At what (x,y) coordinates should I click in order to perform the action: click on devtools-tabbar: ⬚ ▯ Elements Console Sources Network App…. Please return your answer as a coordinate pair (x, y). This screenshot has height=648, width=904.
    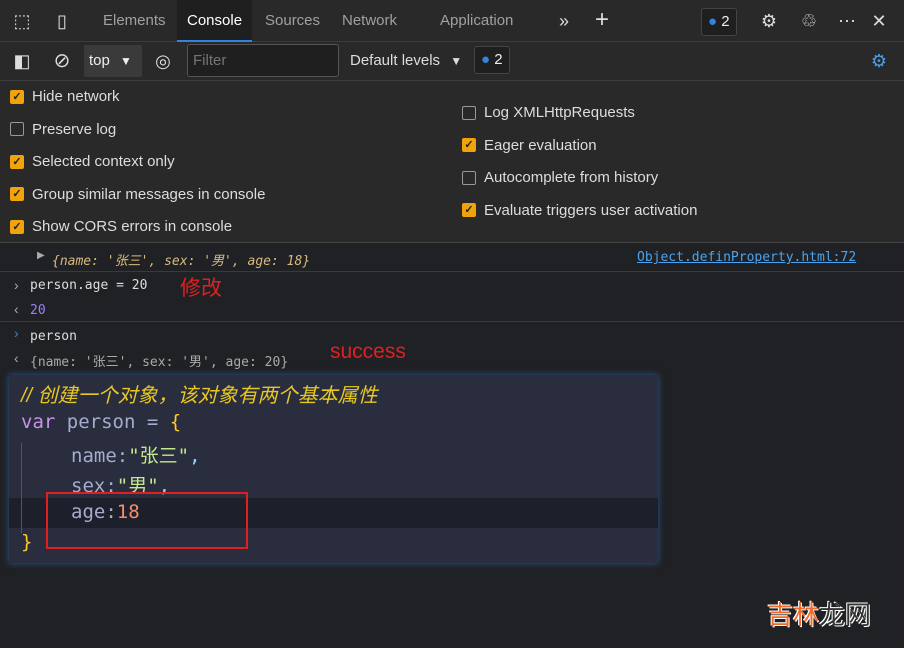
    Looking at the image, I should click on (452, 21).